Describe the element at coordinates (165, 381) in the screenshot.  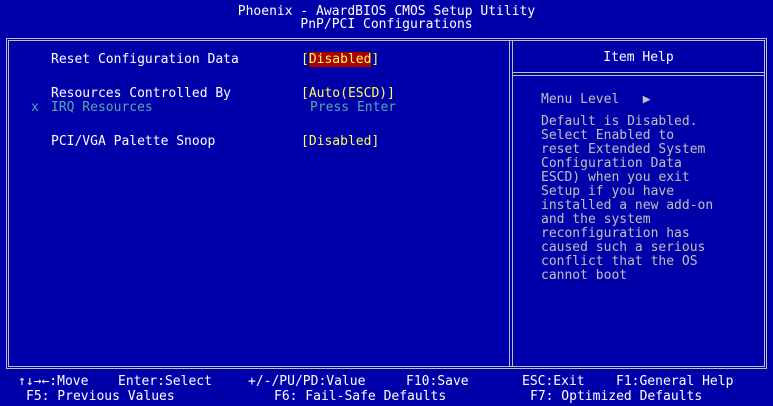
I see `key-enter: Enter:Select` at that location.